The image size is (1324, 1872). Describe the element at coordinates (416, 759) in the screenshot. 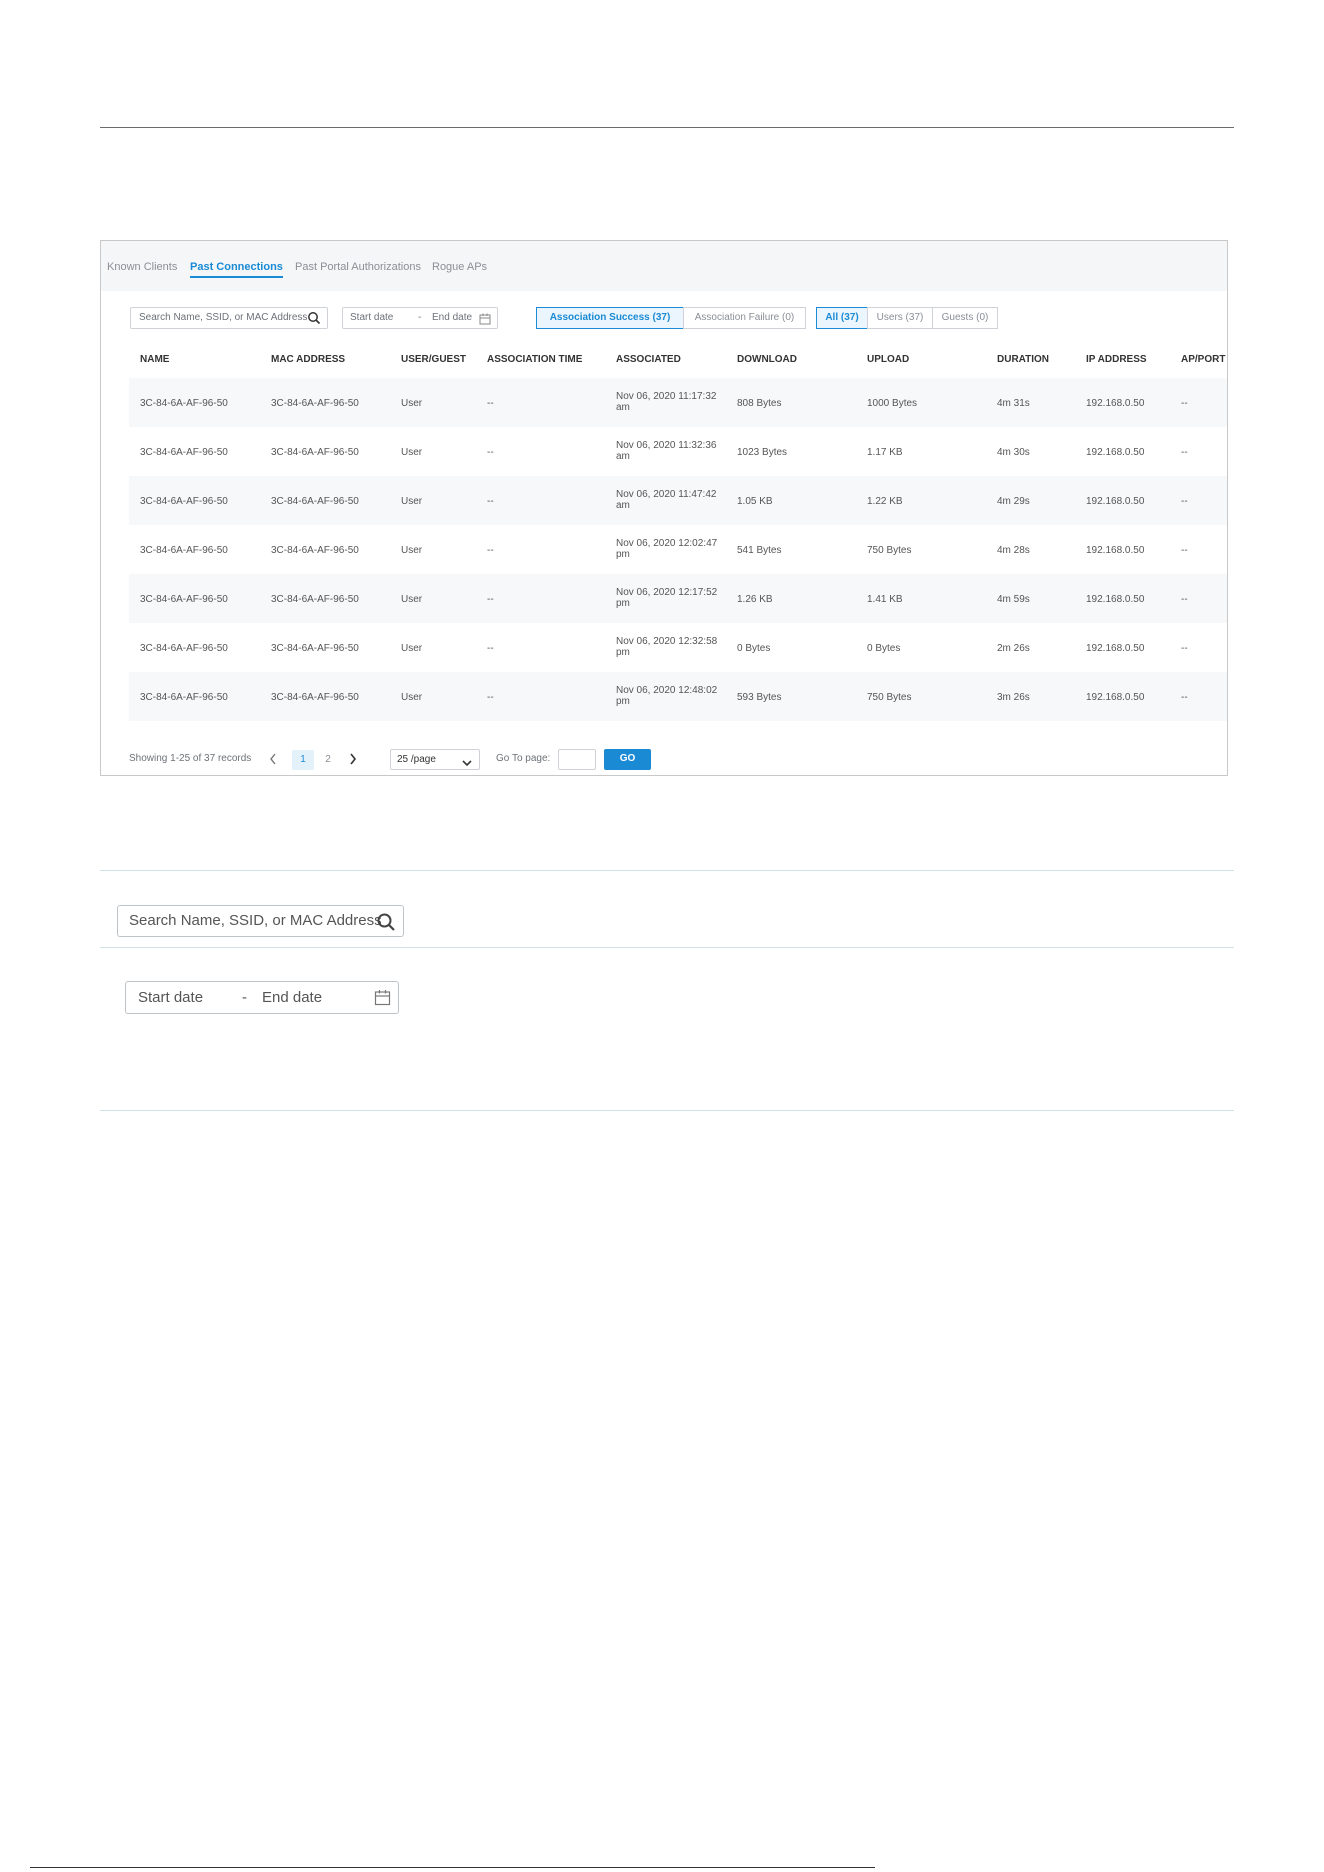

I see `page-size-value: 25 /page` at that location.